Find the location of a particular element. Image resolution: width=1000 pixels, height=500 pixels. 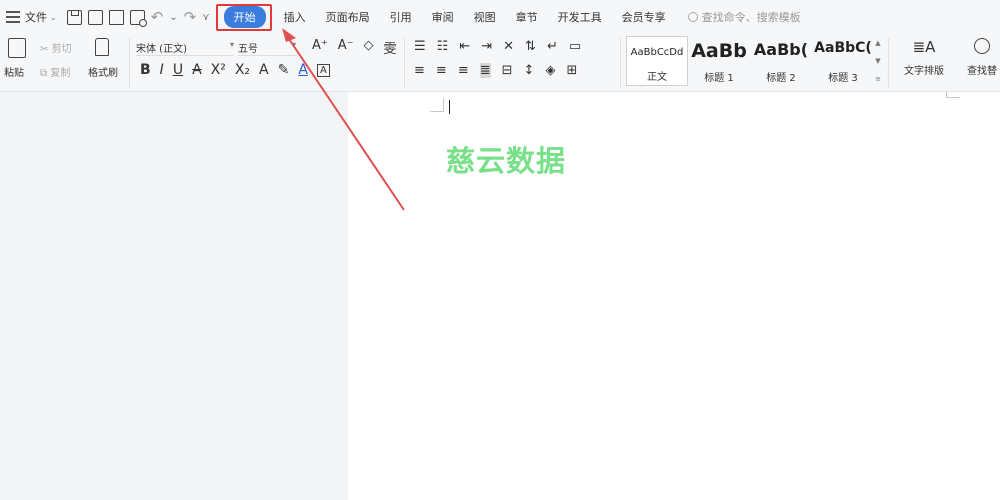

table-lines-icon: ▭ is located at coordinates (575, 46).